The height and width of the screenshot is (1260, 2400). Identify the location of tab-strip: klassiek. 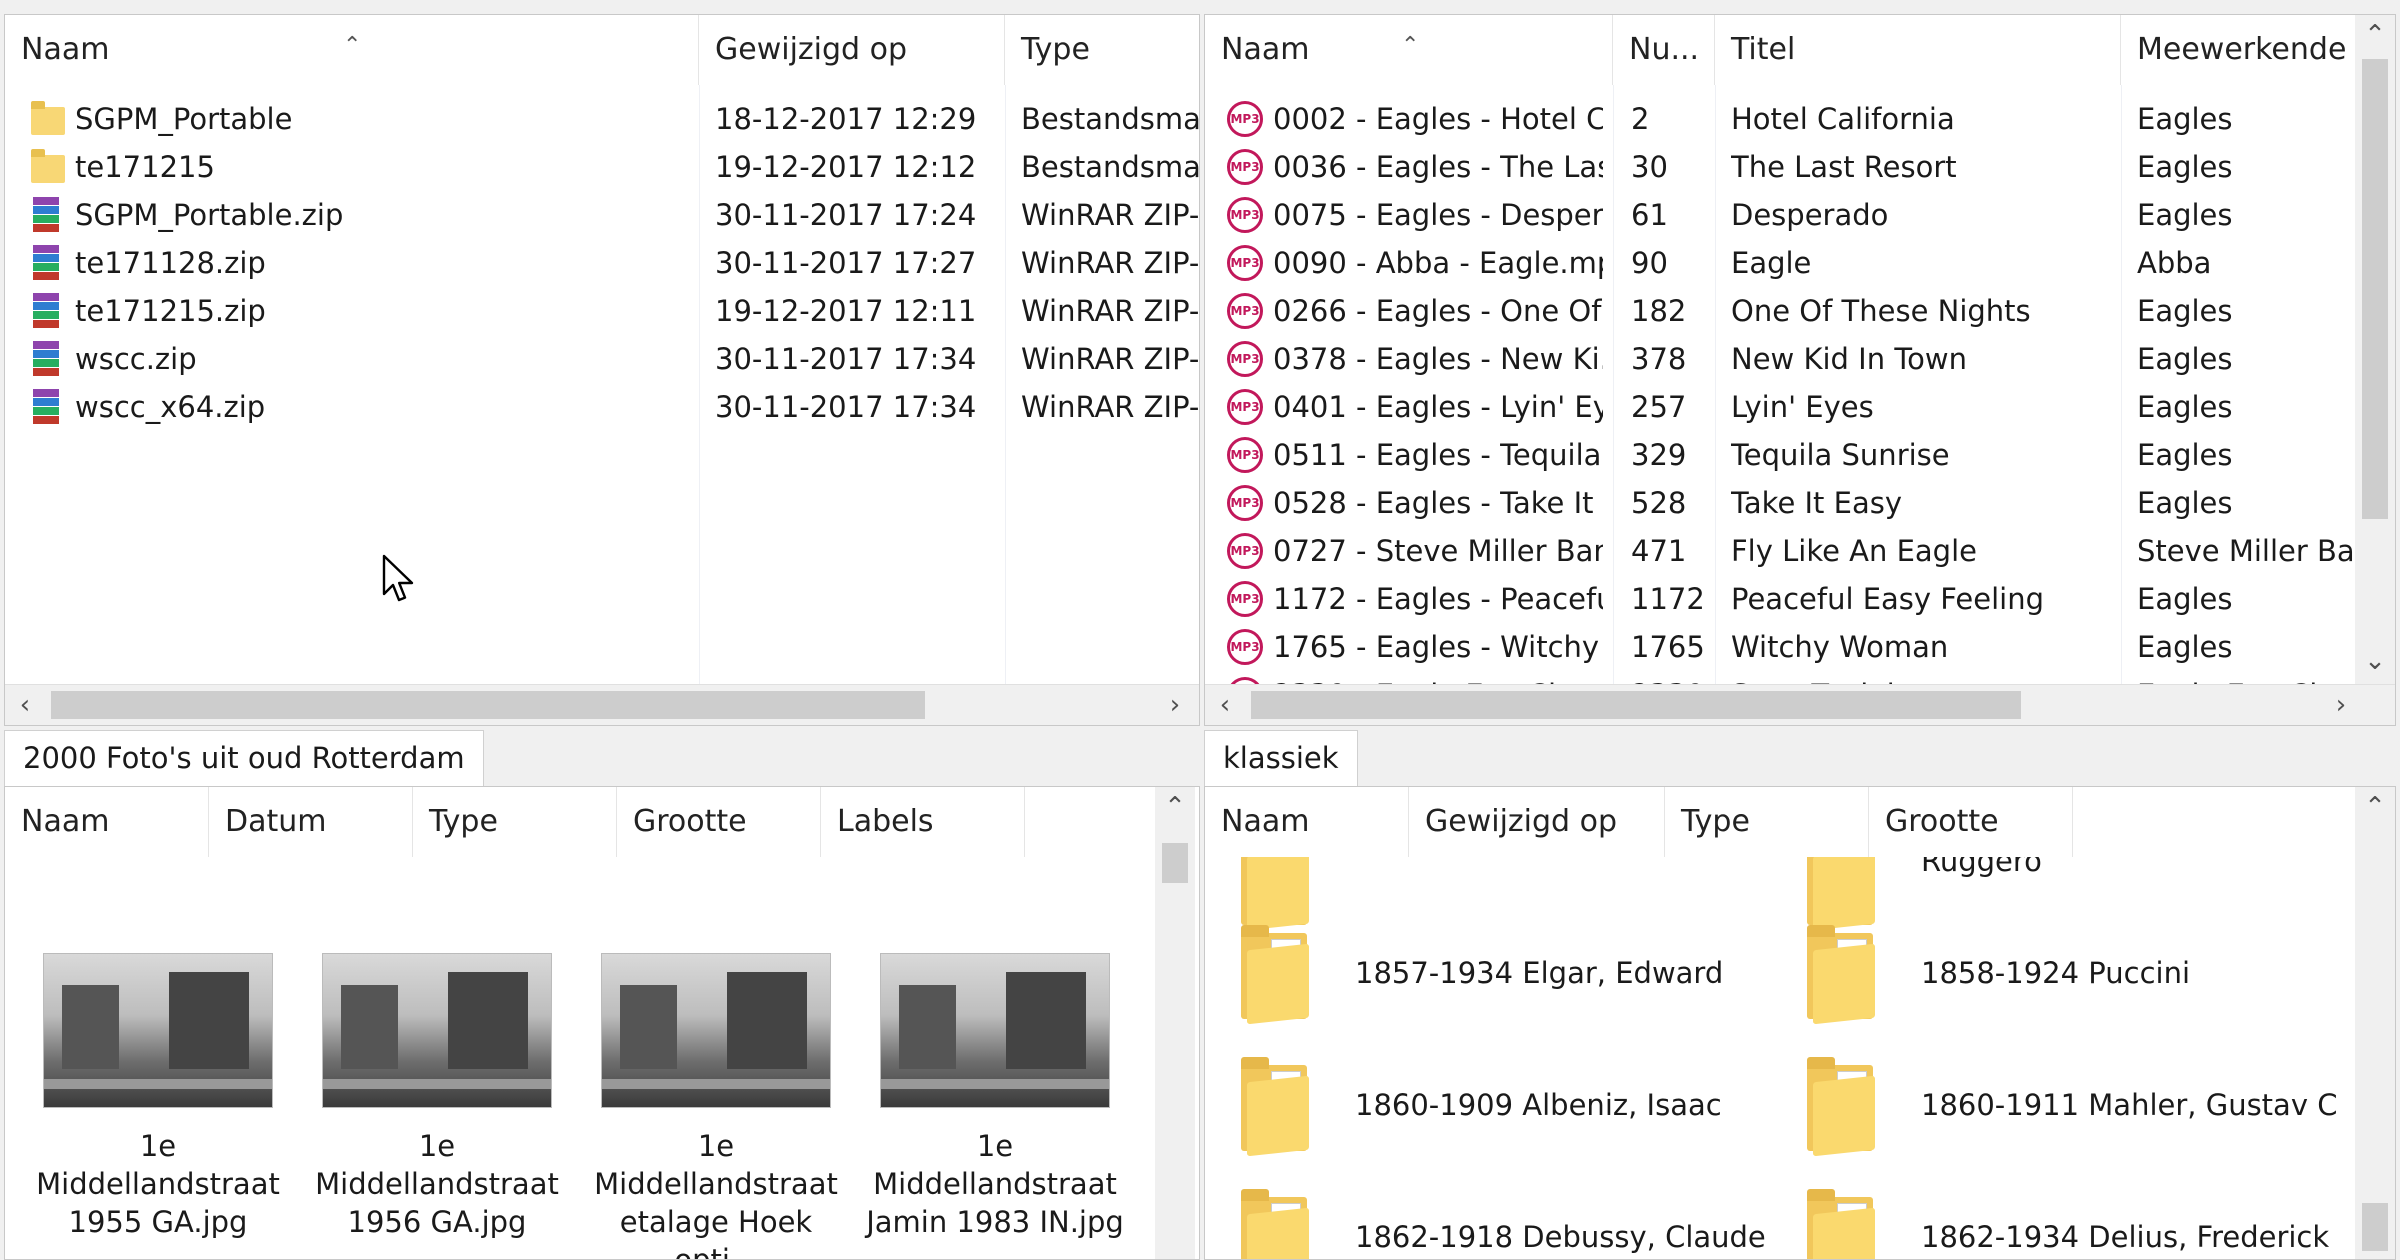
(1800, 758).